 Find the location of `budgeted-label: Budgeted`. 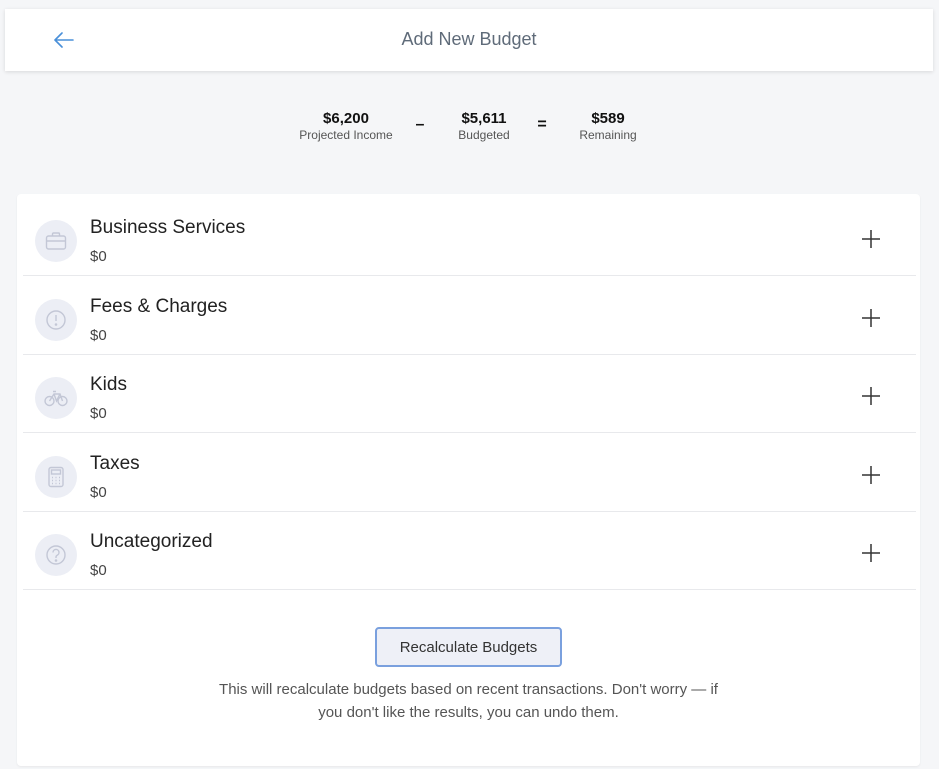

budgeted-label: Budgeted is located at coordinates (484, 135).